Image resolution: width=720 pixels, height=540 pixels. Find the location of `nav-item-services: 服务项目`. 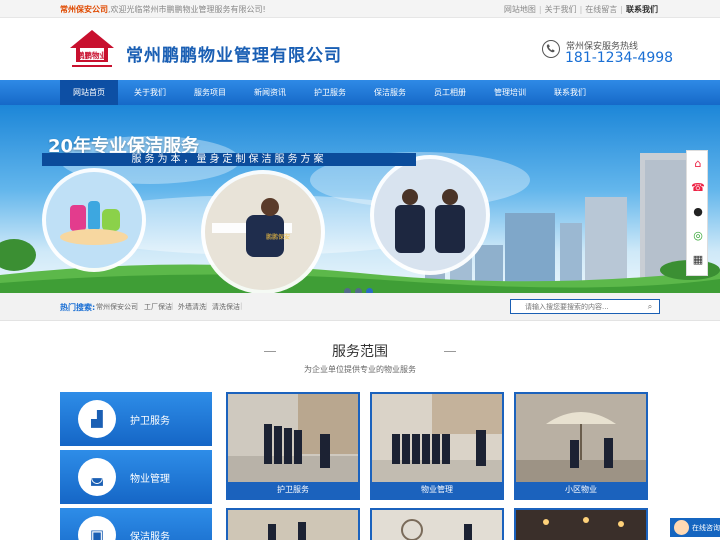

nav-item-services: 服务项目 is located at coordinates (210, 92).